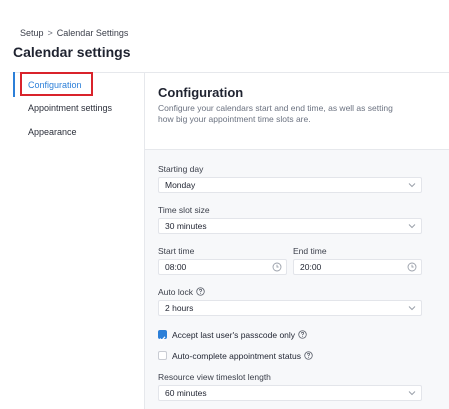 This screenshot has width=449, height=409. Describe the element at coordinates (52, 132) in the screenshot. I see `sidebar-item-appearance: Appearance` at that location.